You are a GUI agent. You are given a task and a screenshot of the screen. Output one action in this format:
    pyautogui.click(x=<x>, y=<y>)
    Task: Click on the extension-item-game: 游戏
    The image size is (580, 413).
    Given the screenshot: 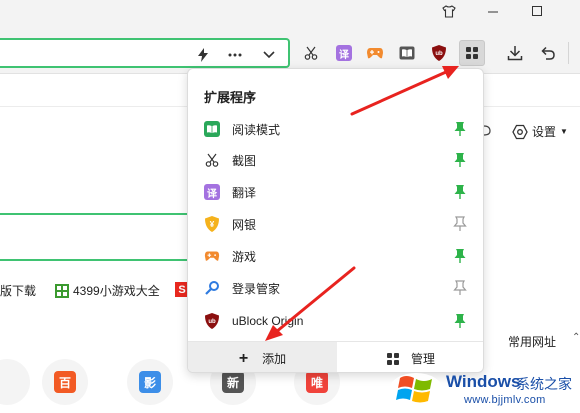 What is the action you would take?
    pyautogui.click(x=335, y=256)
    